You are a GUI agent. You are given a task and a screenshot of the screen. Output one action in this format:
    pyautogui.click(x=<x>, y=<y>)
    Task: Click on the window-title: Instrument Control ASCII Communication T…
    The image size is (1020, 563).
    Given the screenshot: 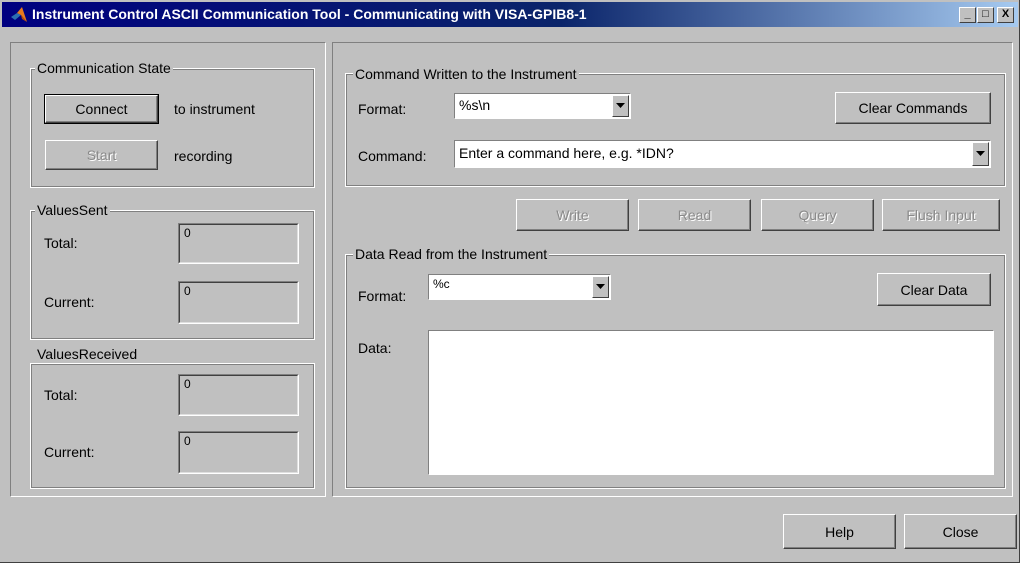 What is the action you would take?
    pyautogui.click(x=309, y=14)
    